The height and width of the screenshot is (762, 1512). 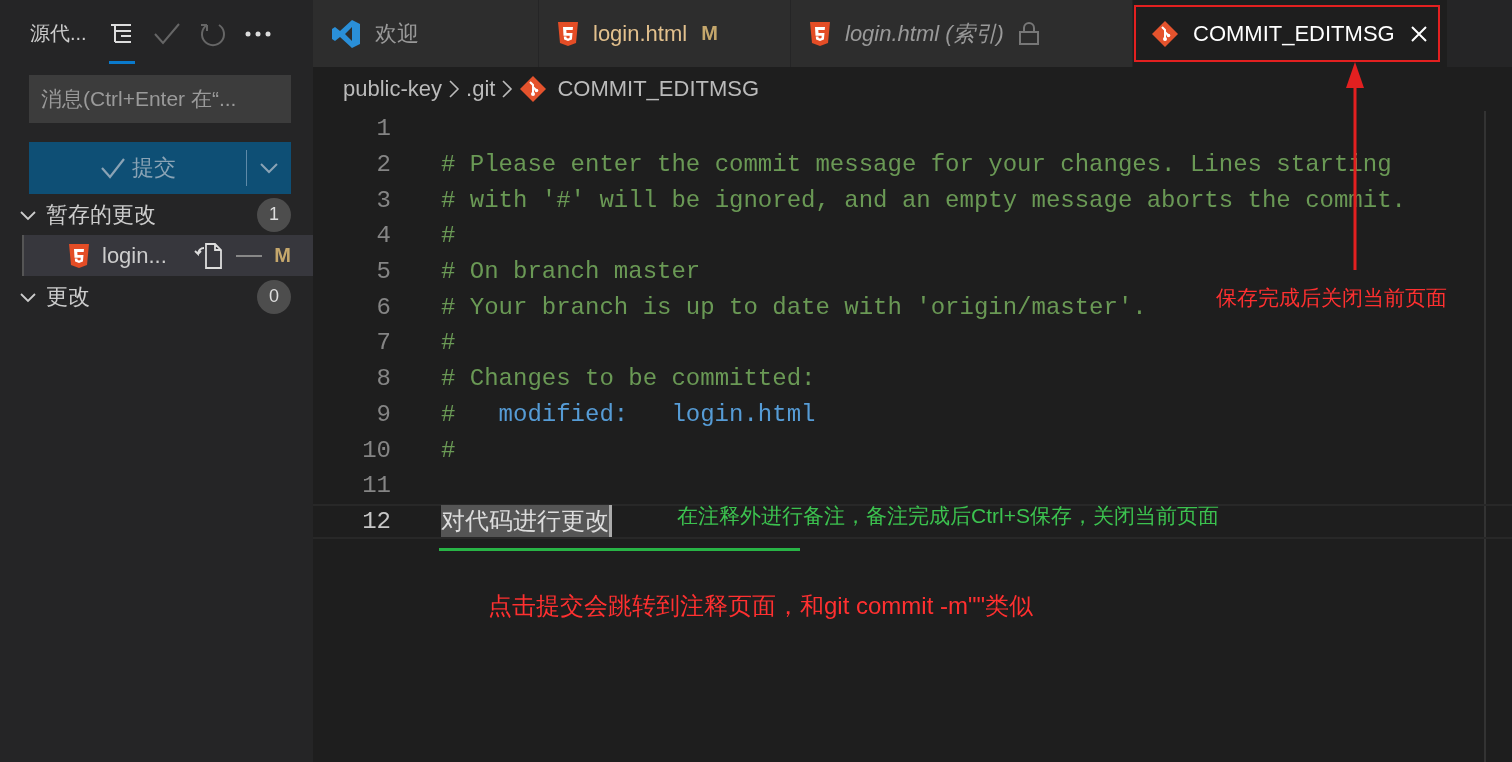 What do you see at coordinates (383, 272) in the screenshot?
I see `line-number: 5` at bounding box center [383, 272].